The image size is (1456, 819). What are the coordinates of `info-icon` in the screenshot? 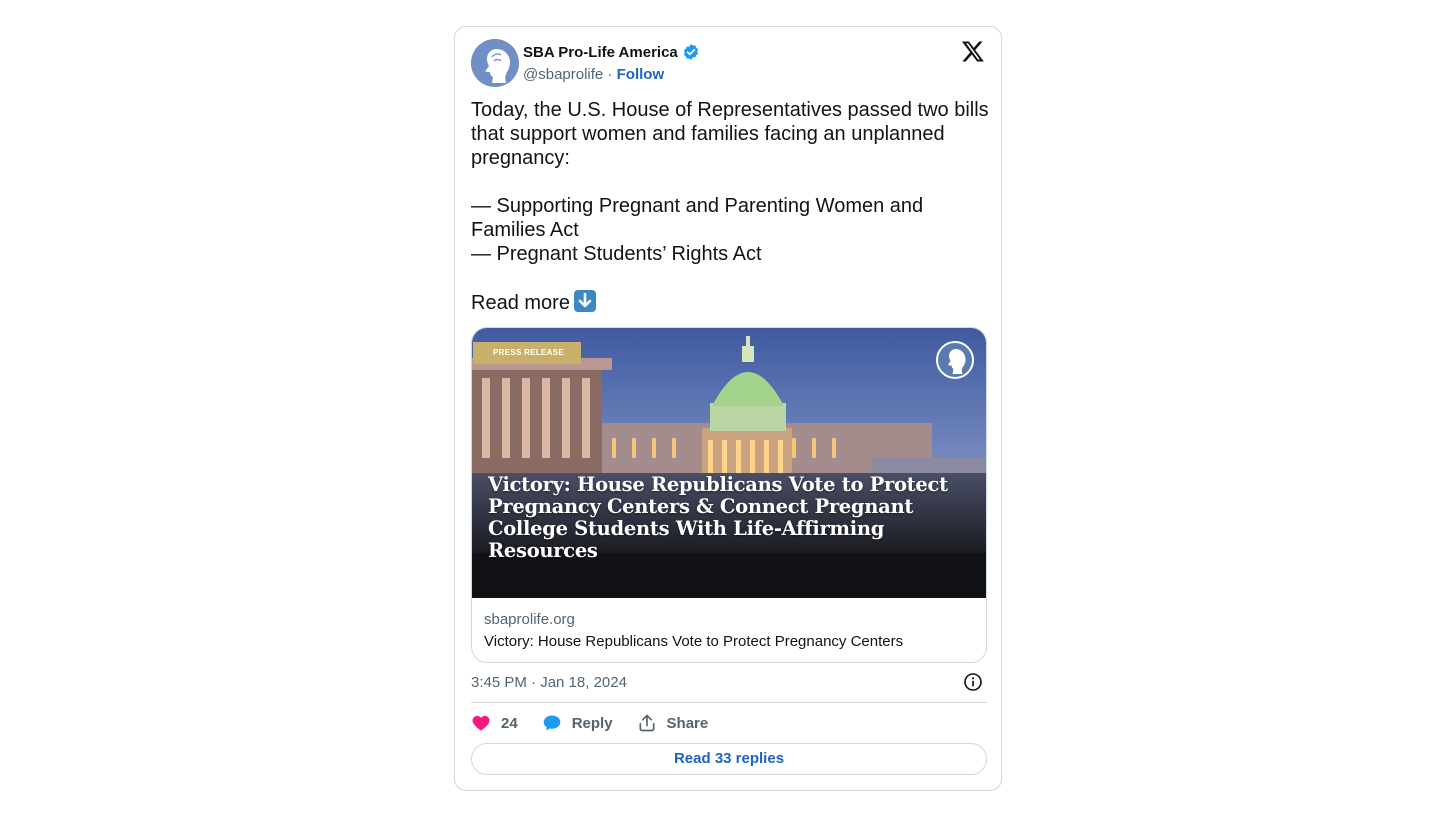 It's located at (973, 682).